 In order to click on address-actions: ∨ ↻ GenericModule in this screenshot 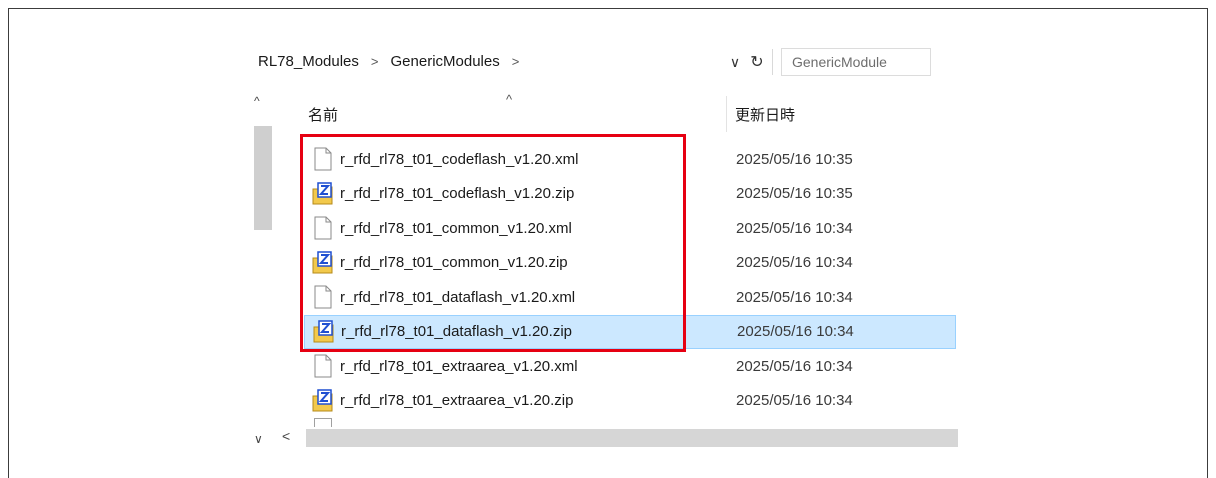, I will do `click(828, 62)`.